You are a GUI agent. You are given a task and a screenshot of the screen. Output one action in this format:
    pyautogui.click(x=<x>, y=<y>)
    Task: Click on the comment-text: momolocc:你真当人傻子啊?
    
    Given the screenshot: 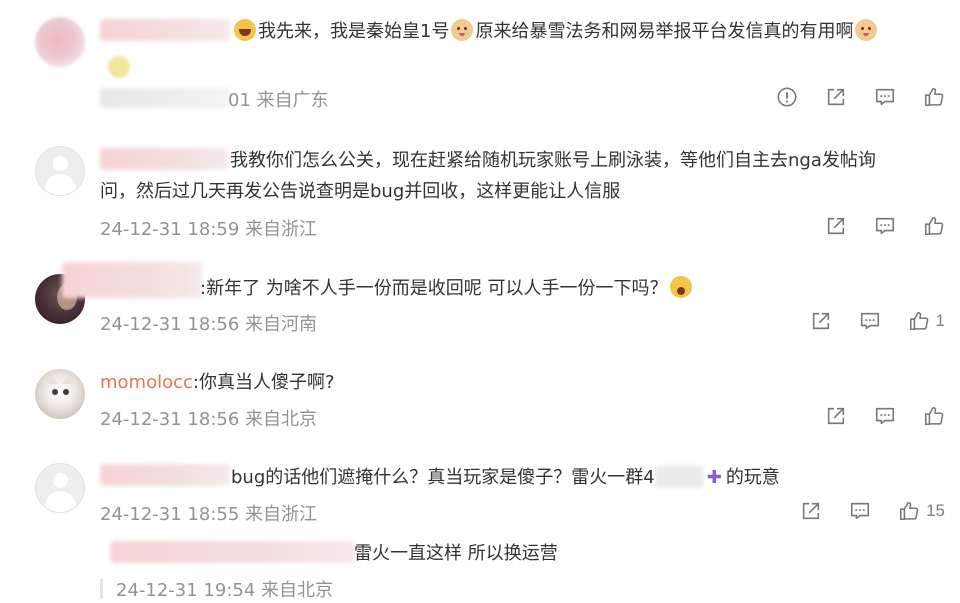 What is the action you would take?
    pyautogui.click(x=217, y=382)
    